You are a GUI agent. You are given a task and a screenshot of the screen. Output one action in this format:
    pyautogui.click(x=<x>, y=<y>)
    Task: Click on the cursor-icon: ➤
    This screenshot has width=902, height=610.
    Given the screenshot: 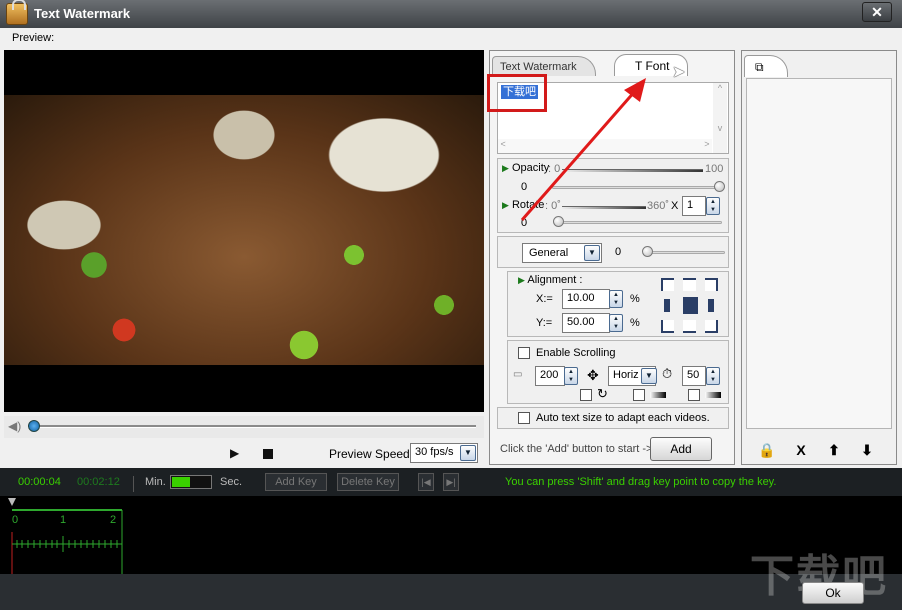 What is the action you would take?
    pyautogui.click(x=679, y=72)
    